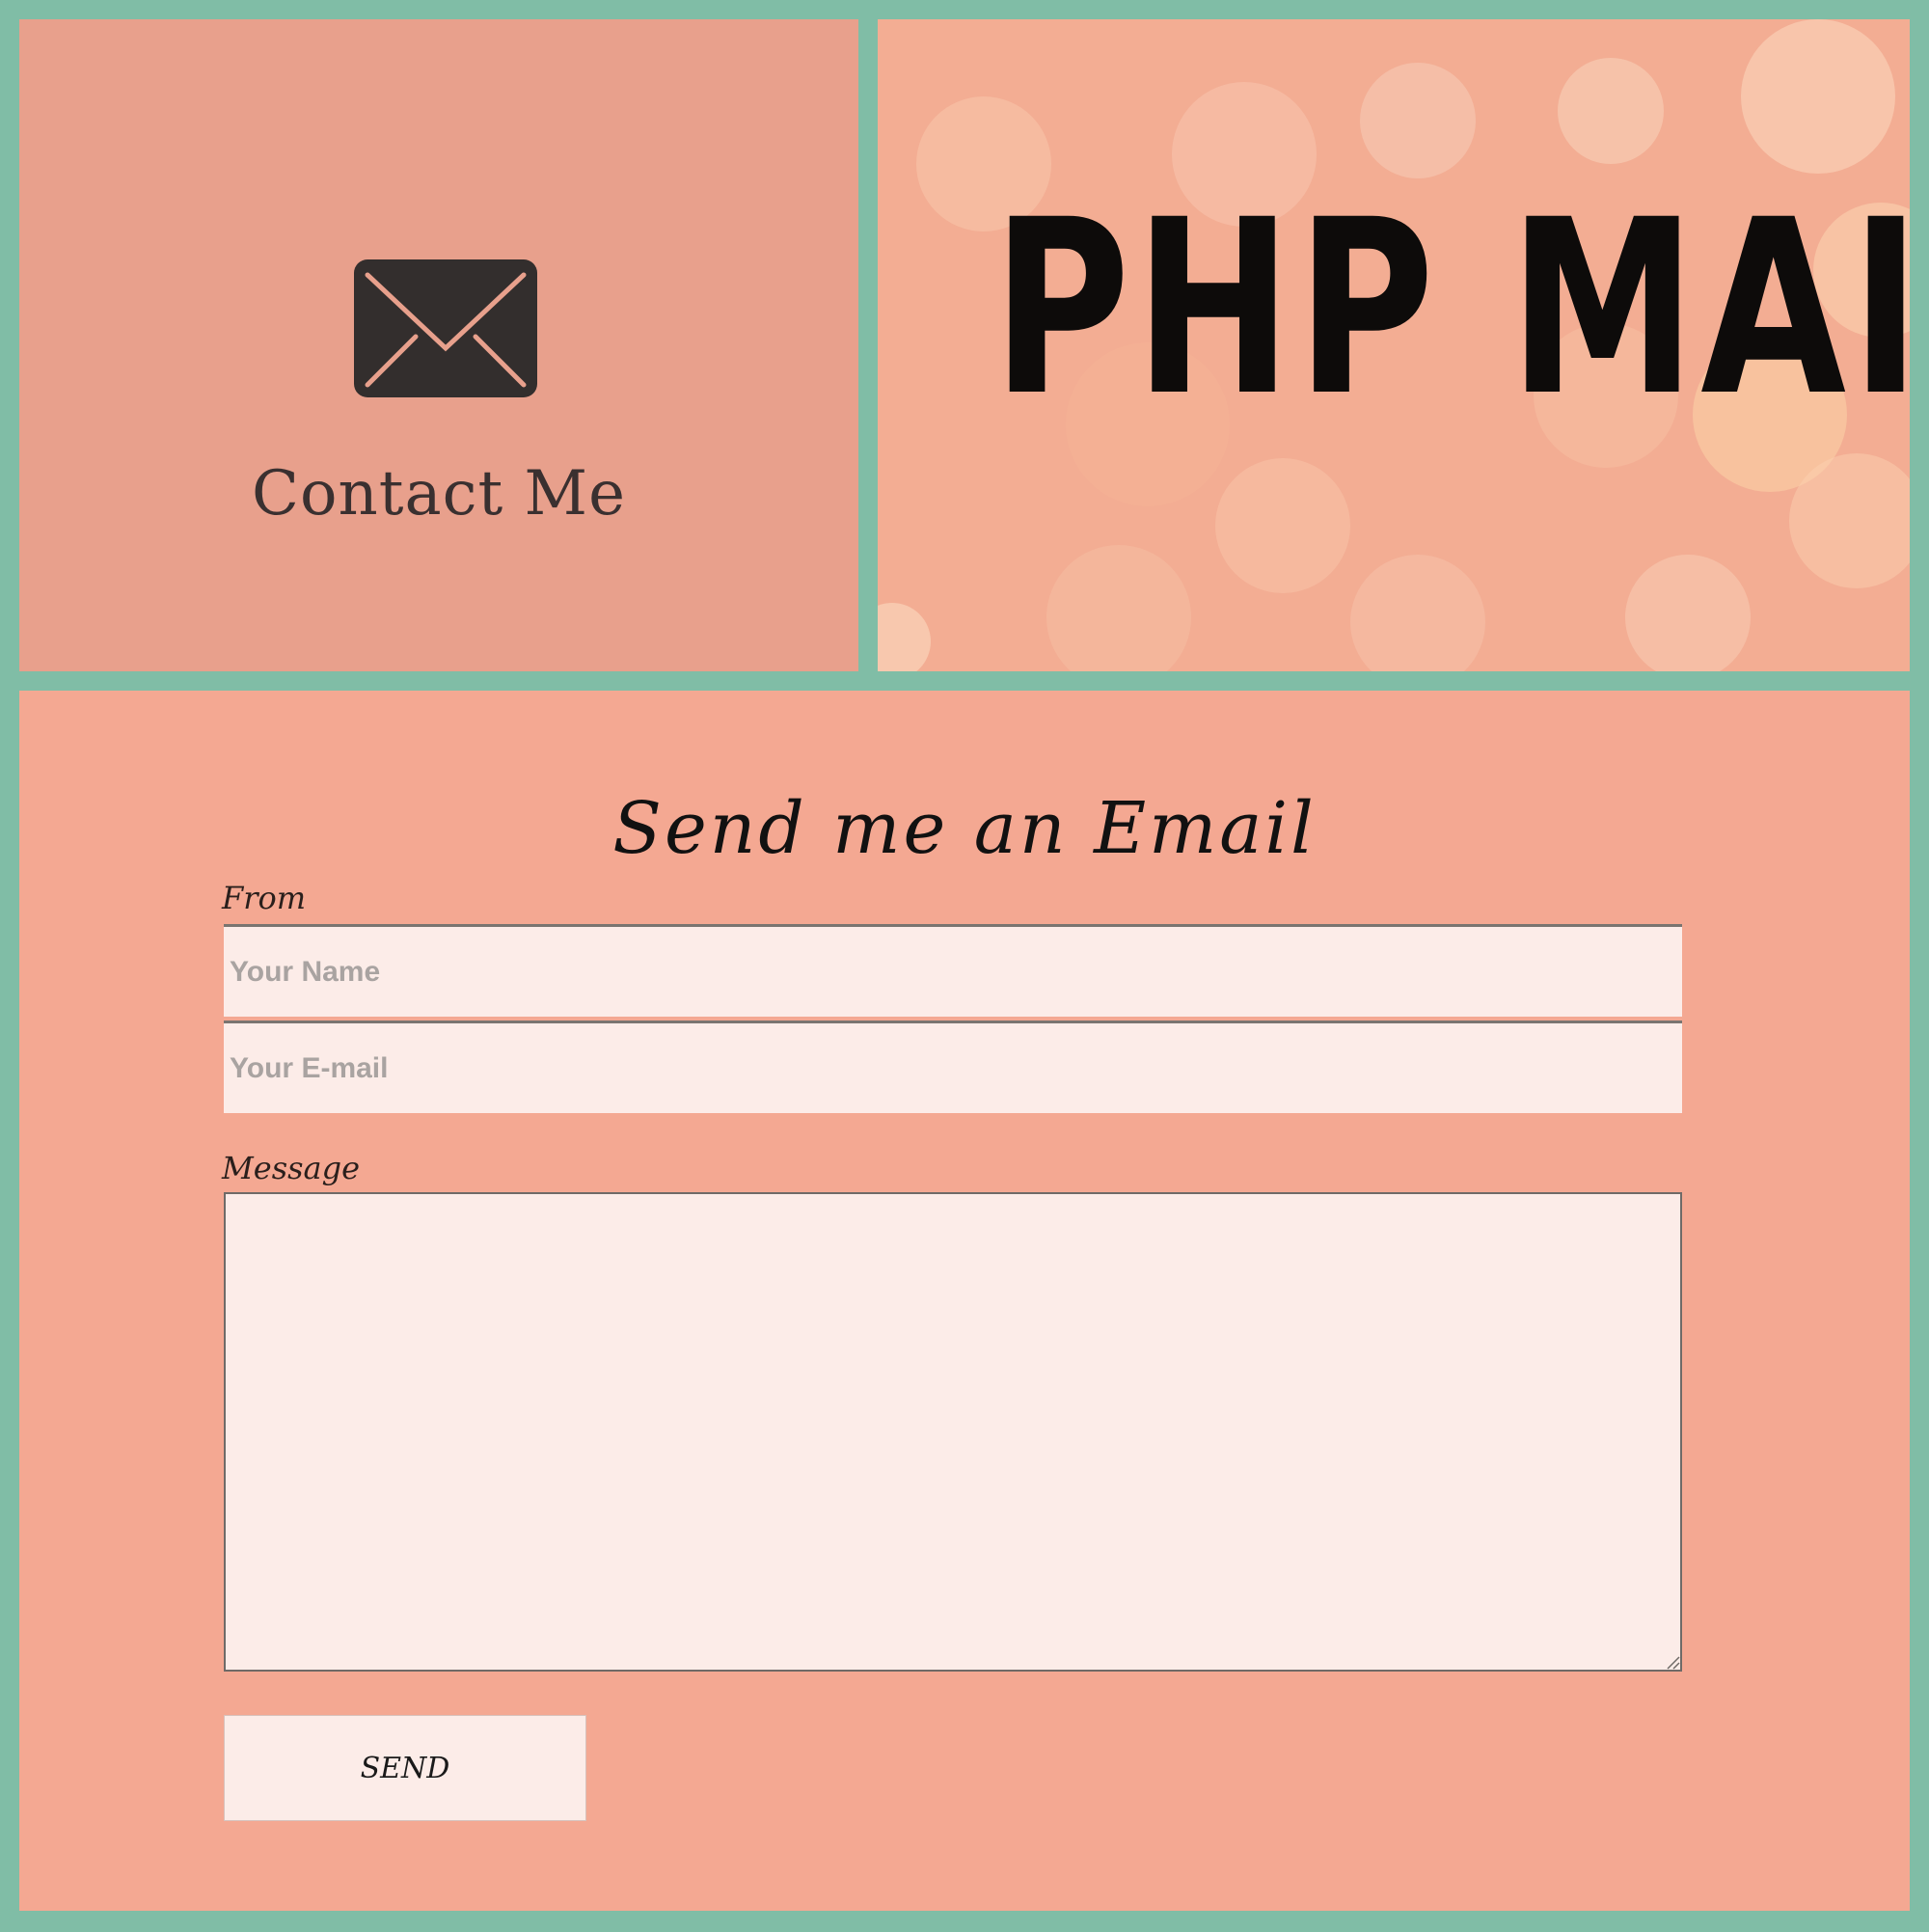 The width and height of the screenshot is (1929, 1932). I want to click on from-label: From, so click(265, 898).